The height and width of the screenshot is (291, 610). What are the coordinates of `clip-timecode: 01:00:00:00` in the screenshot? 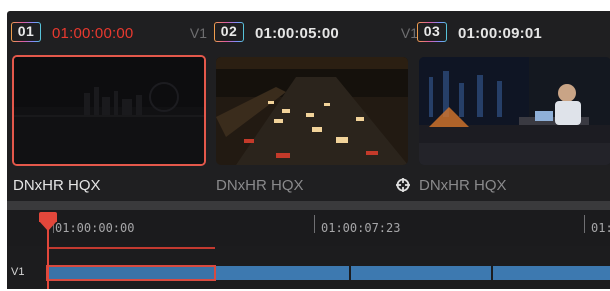 It's located at (93, 33).